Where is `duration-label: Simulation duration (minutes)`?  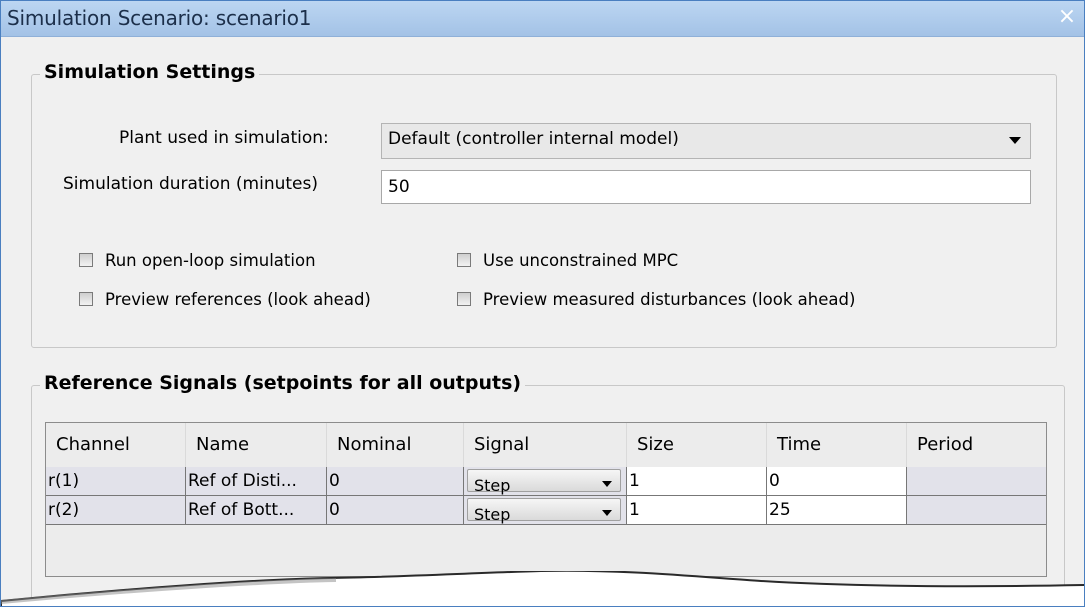
duration-label: Simulation duration (minutes) is located at coordinates (190, 184).